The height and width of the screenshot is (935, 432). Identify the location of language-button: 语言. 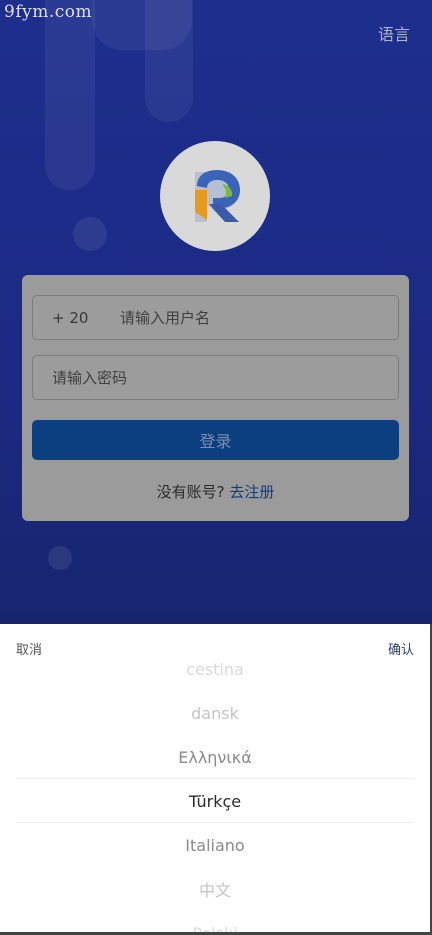
(394, 33).